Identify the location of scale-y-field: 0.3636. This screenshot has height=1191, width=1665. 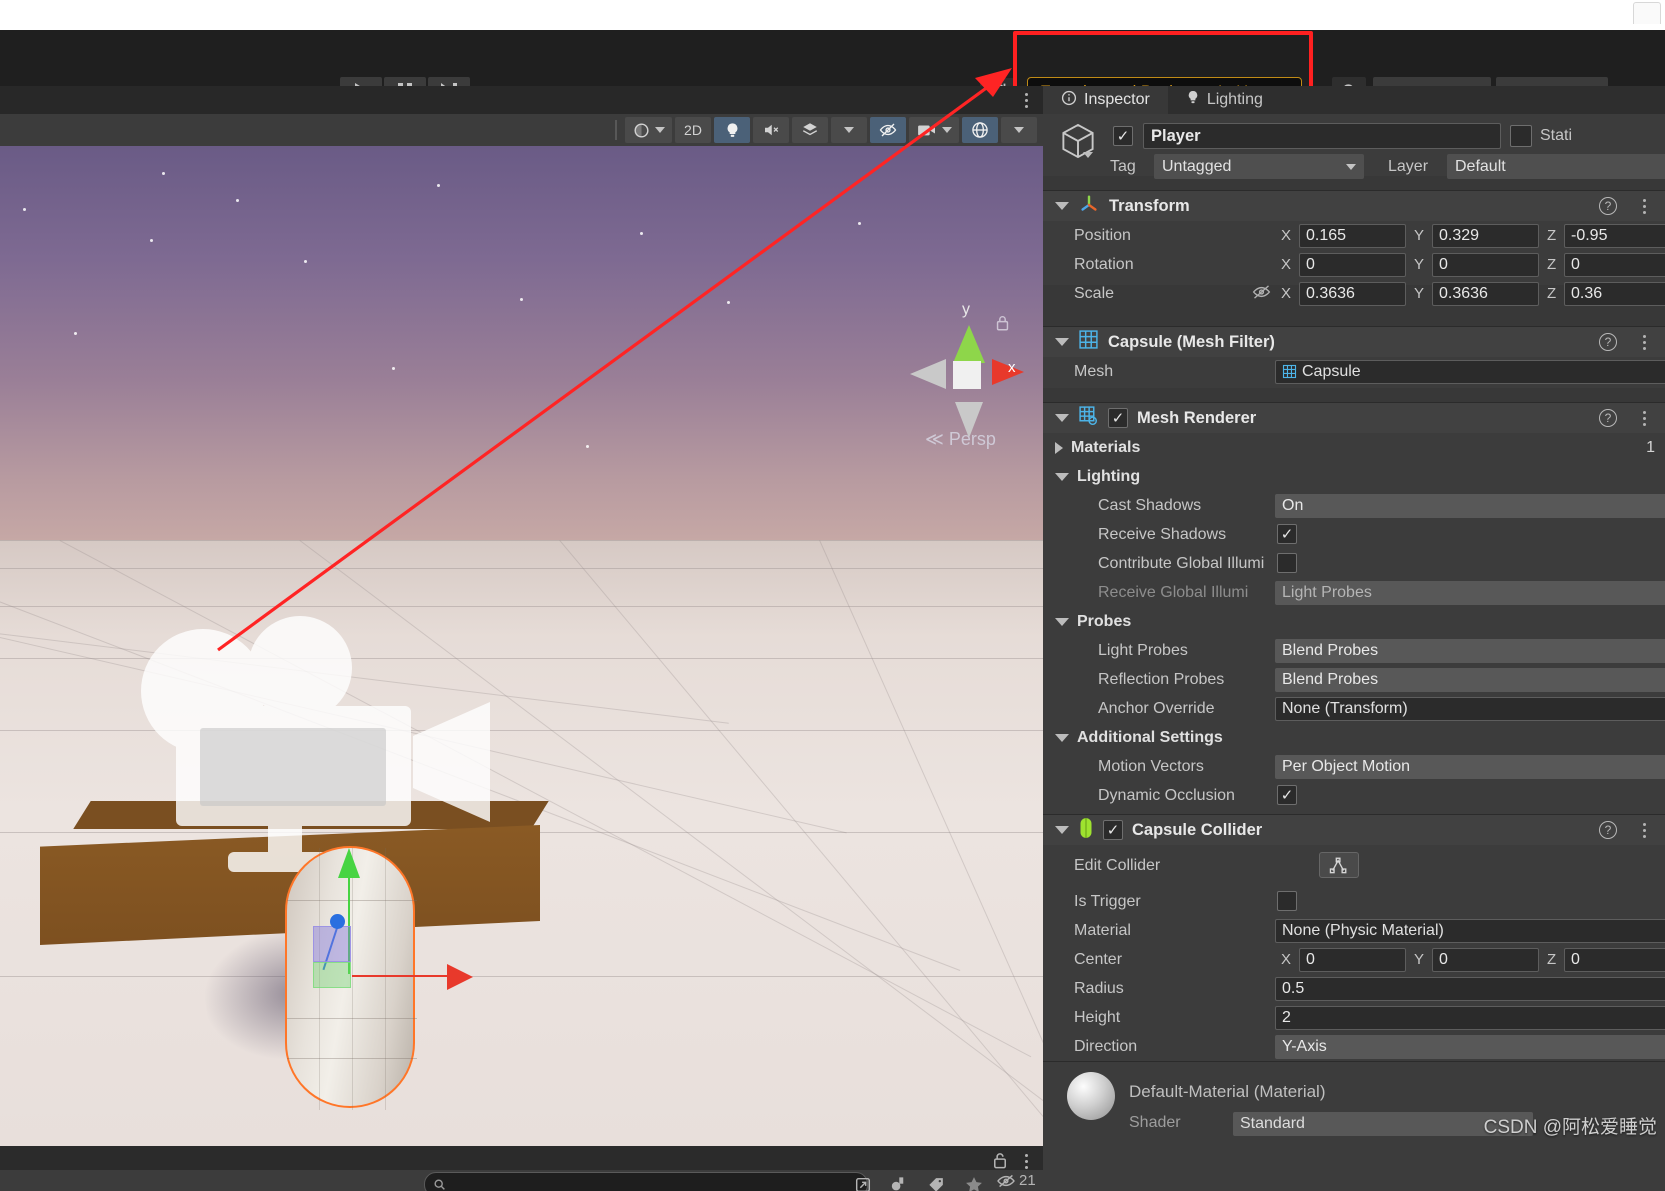
(1485, 293).